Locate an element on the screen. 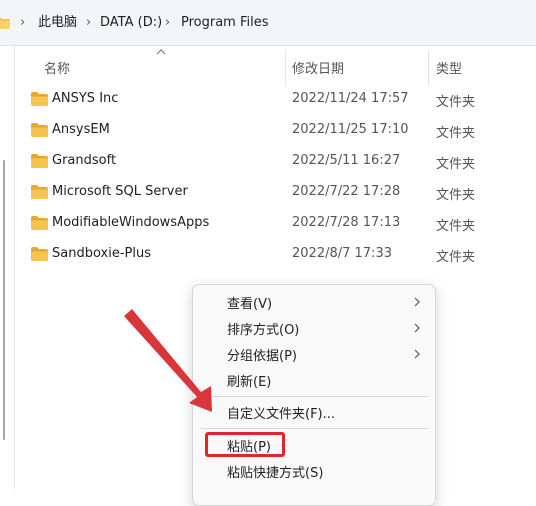  breadcrumb-this-pc: 此电脑 is located at coordinates (57, 23).